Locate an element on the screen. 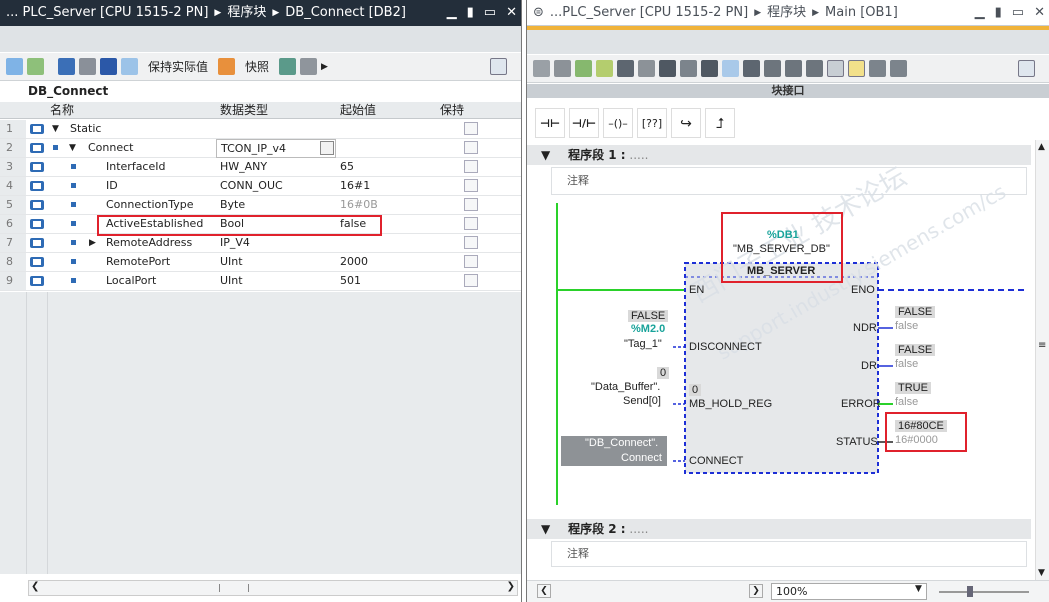  connect-tag-2: Connect is located at coordinates (641, 458).